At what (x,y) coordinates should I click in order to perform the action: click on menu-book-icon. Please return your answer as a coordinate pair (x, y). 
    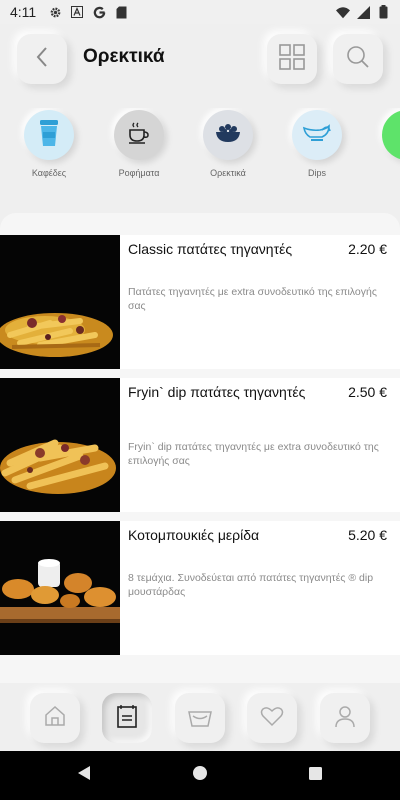
    Looking at the image, I should click on (127, 718).